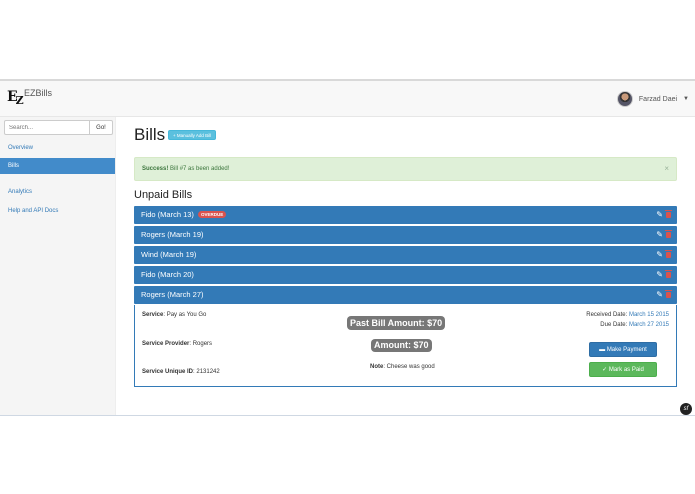 This screenshot has height=494, width=695. What do you see at coordinates (16, 97) in the screenshot?
I see `ez-logo-icon: EZ` at bounding box center [16, 97].